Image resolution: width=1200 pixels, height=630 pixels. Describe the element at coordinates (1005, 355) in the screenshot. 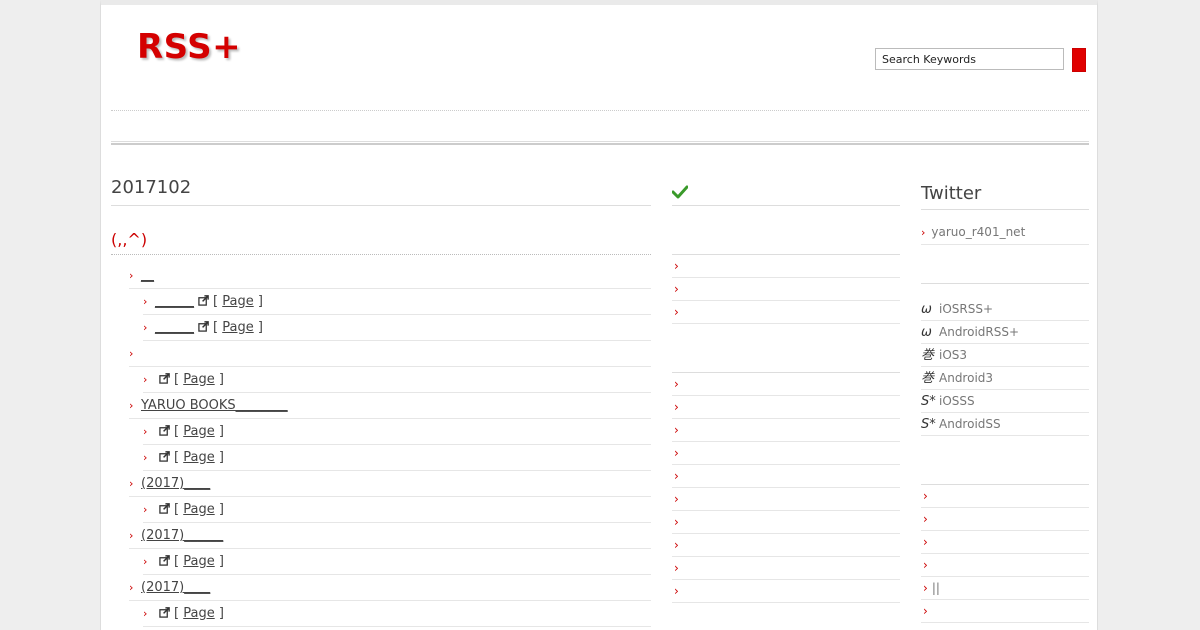

I see `app-link: 巻 iOS3` at that location.